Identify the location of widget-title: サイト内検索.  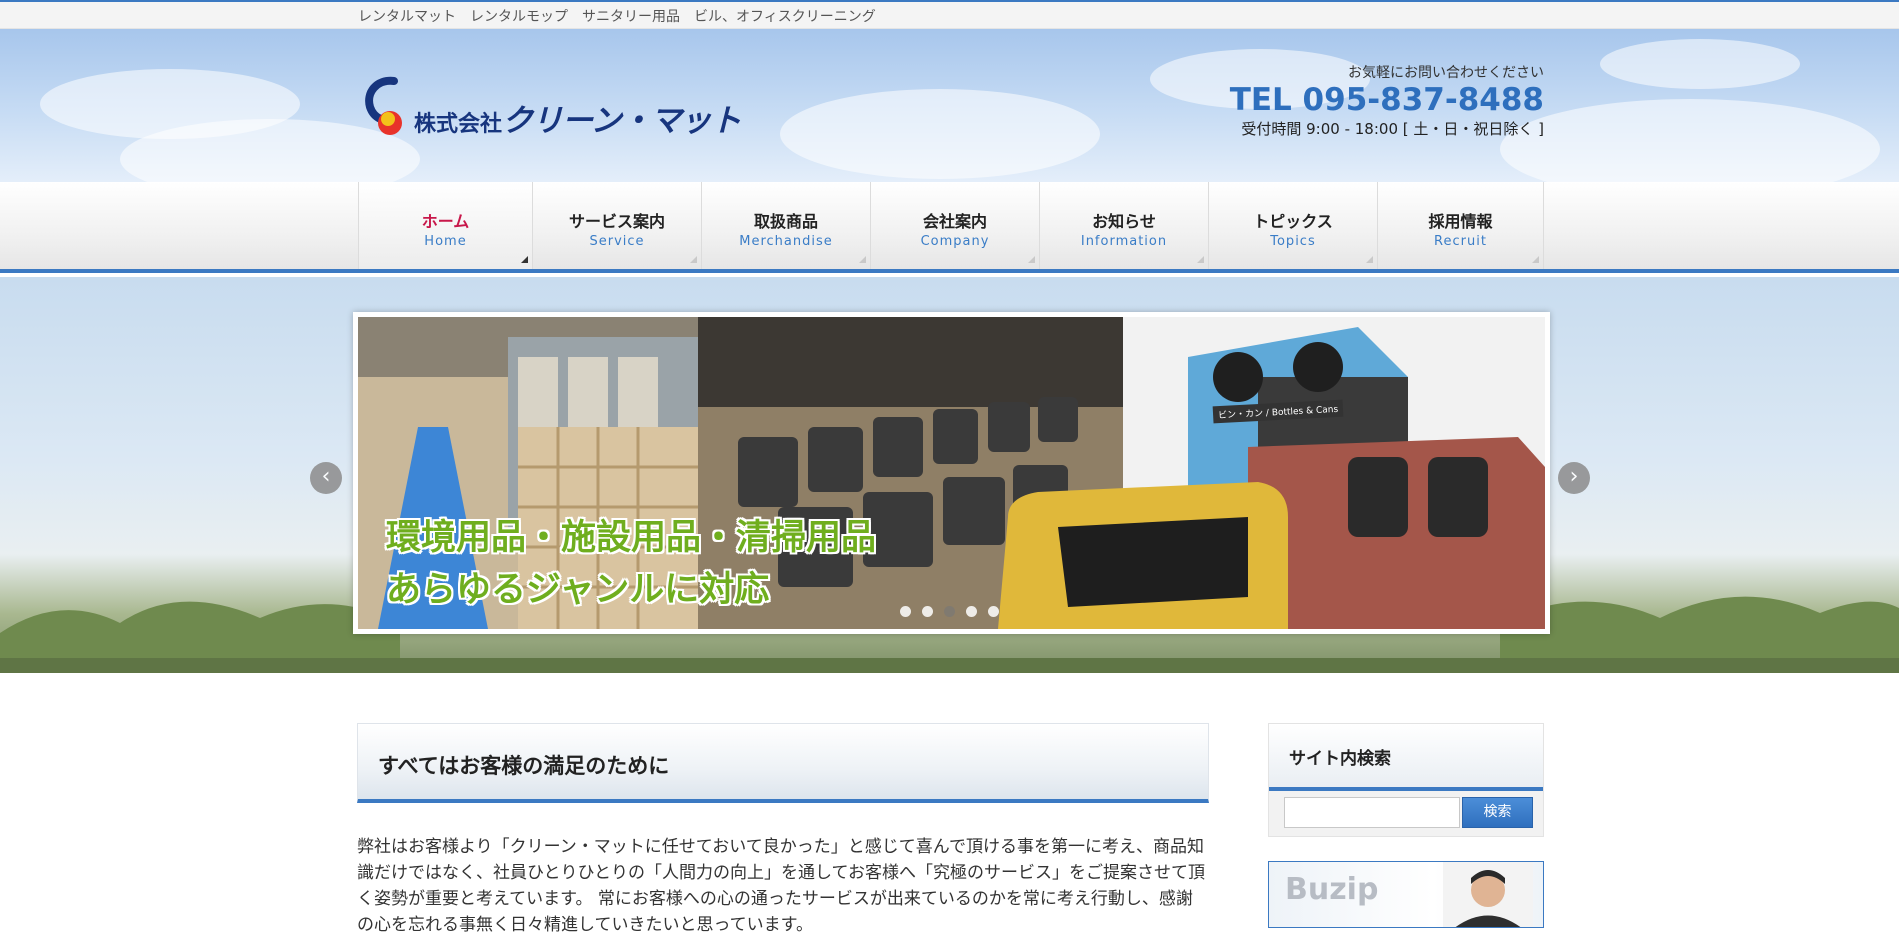
(1340, 759).